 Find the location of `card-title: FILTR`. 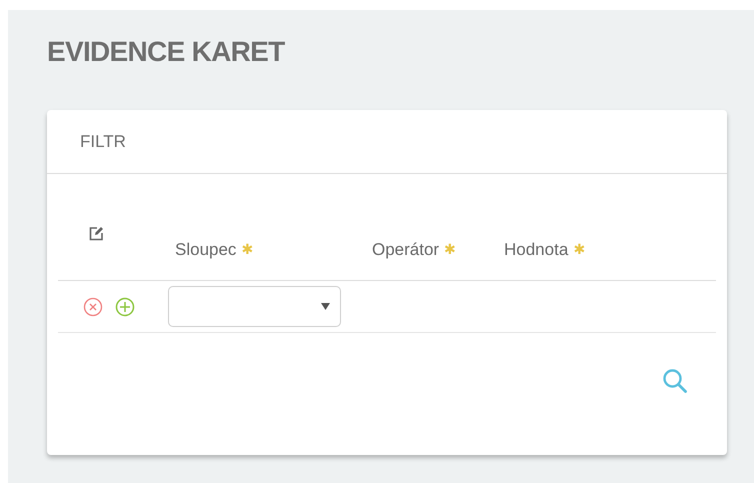

card-title: FILTR is located at coordinates (103, 141).